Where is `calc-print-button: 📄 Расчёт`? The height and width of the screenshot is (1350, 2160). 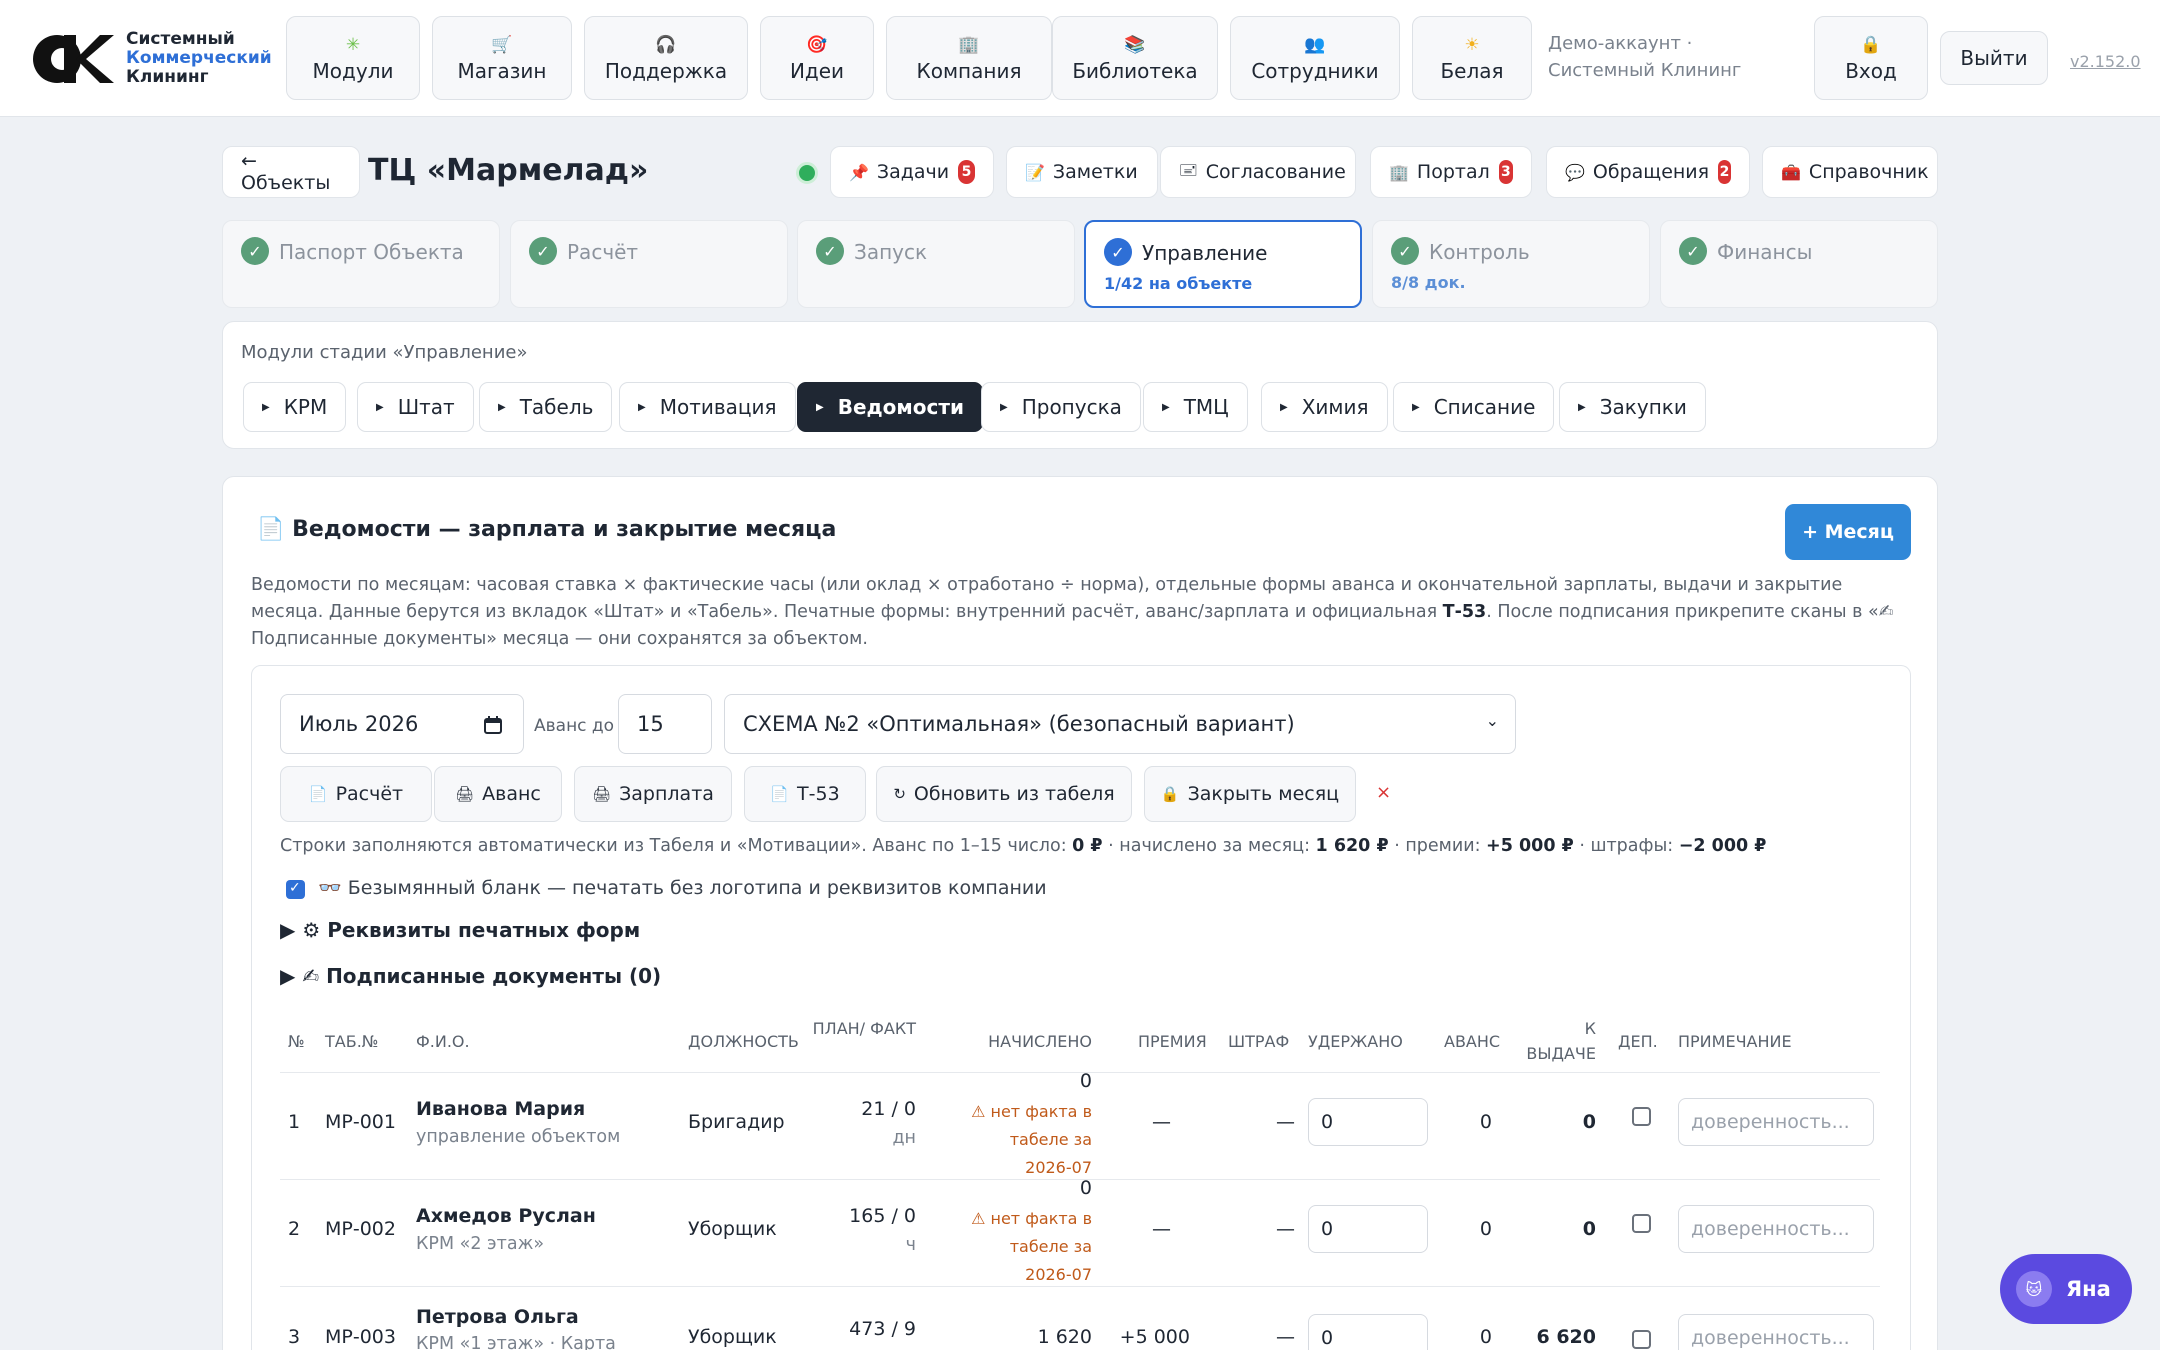
calc-print-button: 📄 Расчёт is located at coordinates (356, 794).